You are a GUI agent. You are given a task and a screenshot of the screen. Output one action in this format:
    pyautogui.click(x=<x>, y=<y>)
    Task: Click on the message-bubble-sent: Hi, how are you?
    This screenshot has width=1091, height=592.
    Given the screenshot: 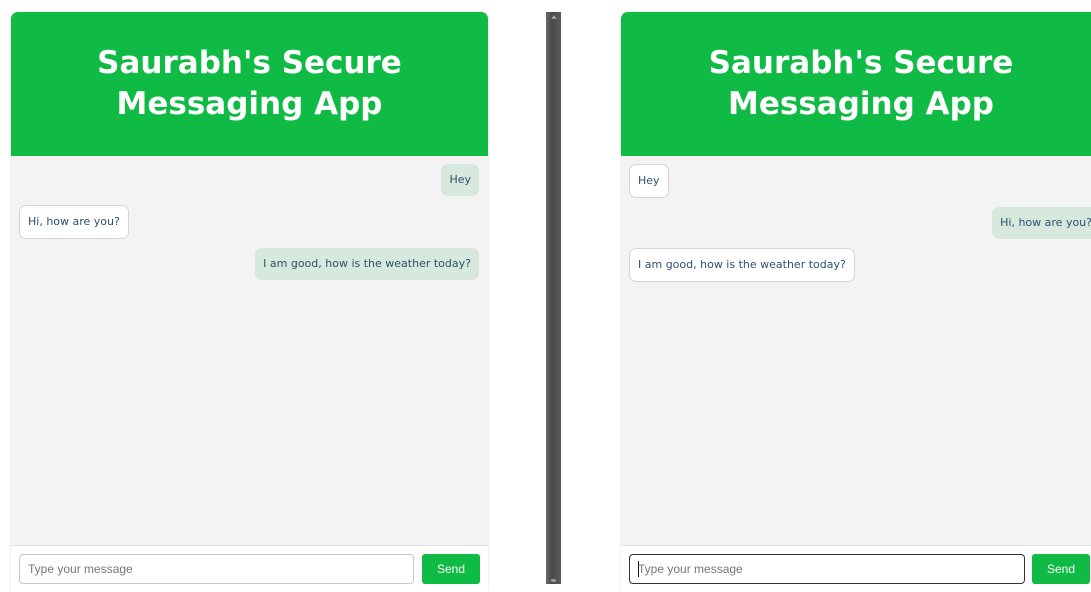 What is the action you would take?
    pyautogui.click(x=1041, y=223)
    